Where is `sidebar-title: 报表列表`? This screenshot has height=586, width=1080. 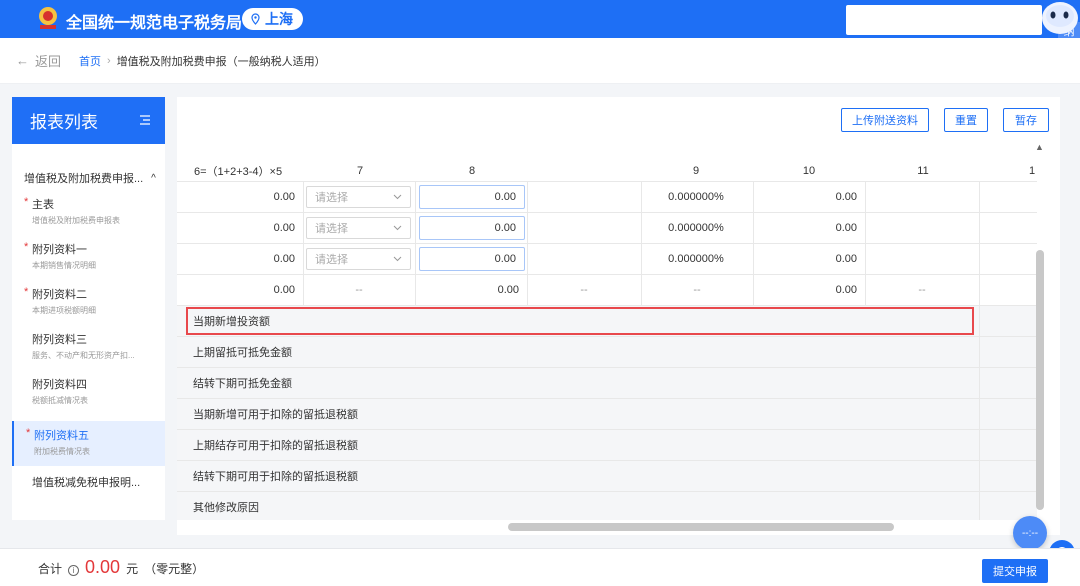 sidebar-title: 报表列表 is located at coordinates (64, 122).